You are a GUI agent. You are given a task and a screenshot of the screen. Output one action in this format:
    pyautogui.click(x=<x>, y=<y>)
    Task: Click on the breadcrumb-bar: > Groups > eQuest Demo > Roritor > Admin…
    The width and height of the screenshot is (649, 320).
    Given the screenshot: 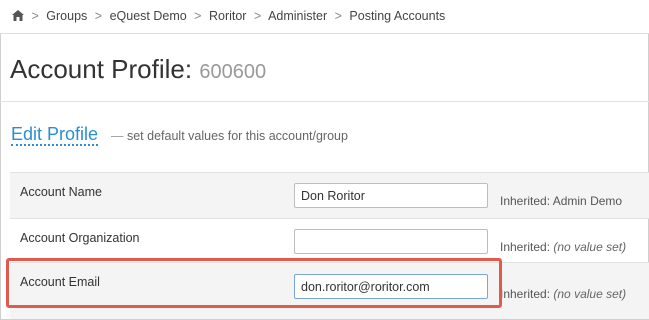 What is the action you would take?
    pyautogui.click(x=324, y=17)
    